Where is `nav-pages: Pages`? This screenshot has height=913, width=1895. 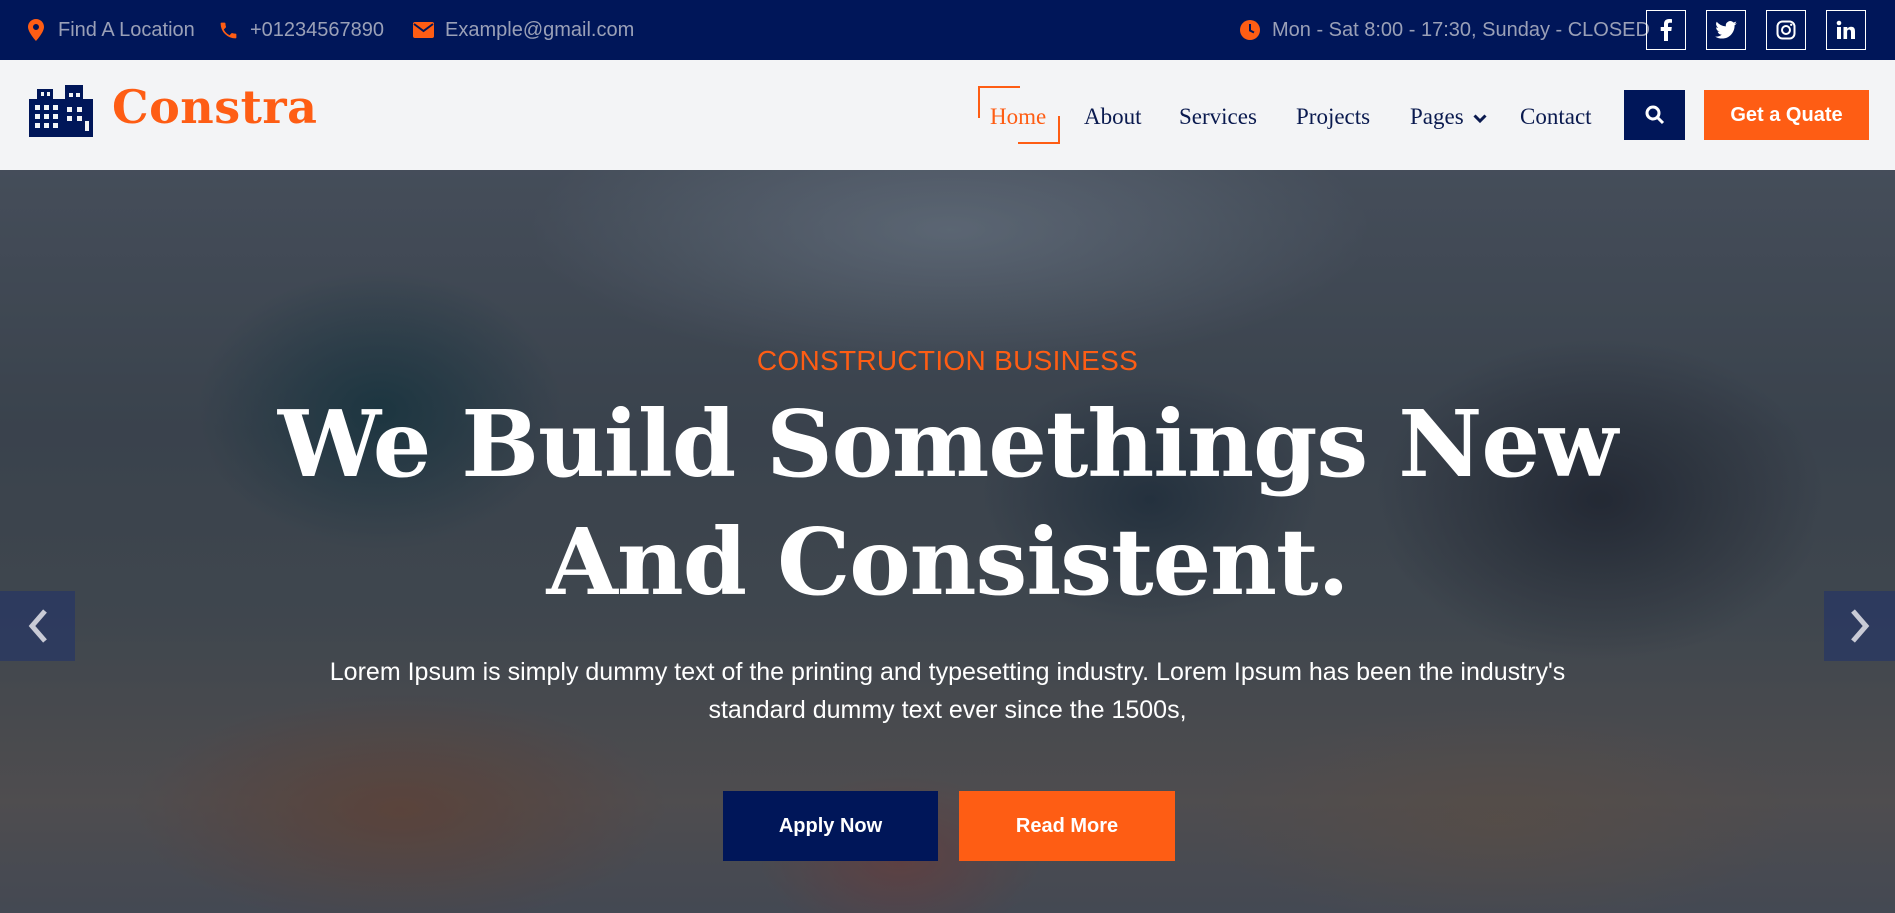 nav-pages: Pages is located at coordinates (1448, 117).